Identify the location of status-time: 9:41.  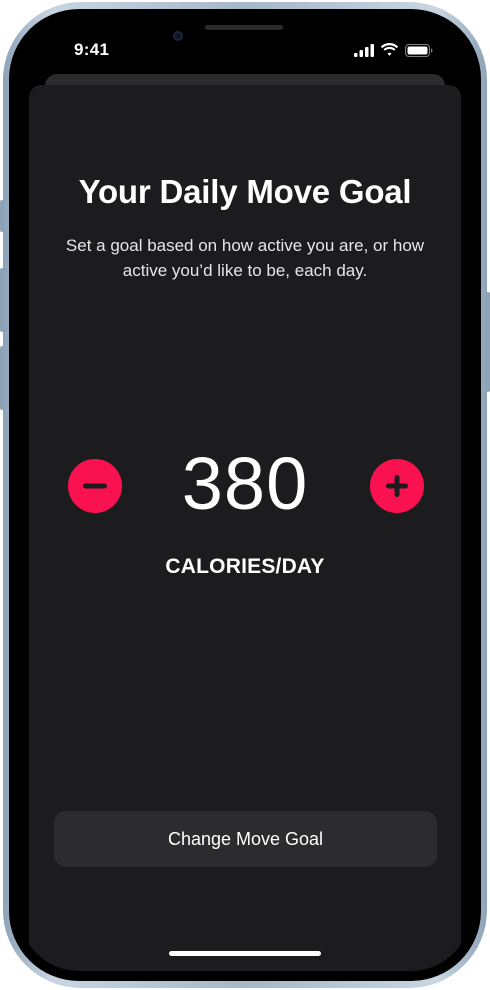
(92, 49).